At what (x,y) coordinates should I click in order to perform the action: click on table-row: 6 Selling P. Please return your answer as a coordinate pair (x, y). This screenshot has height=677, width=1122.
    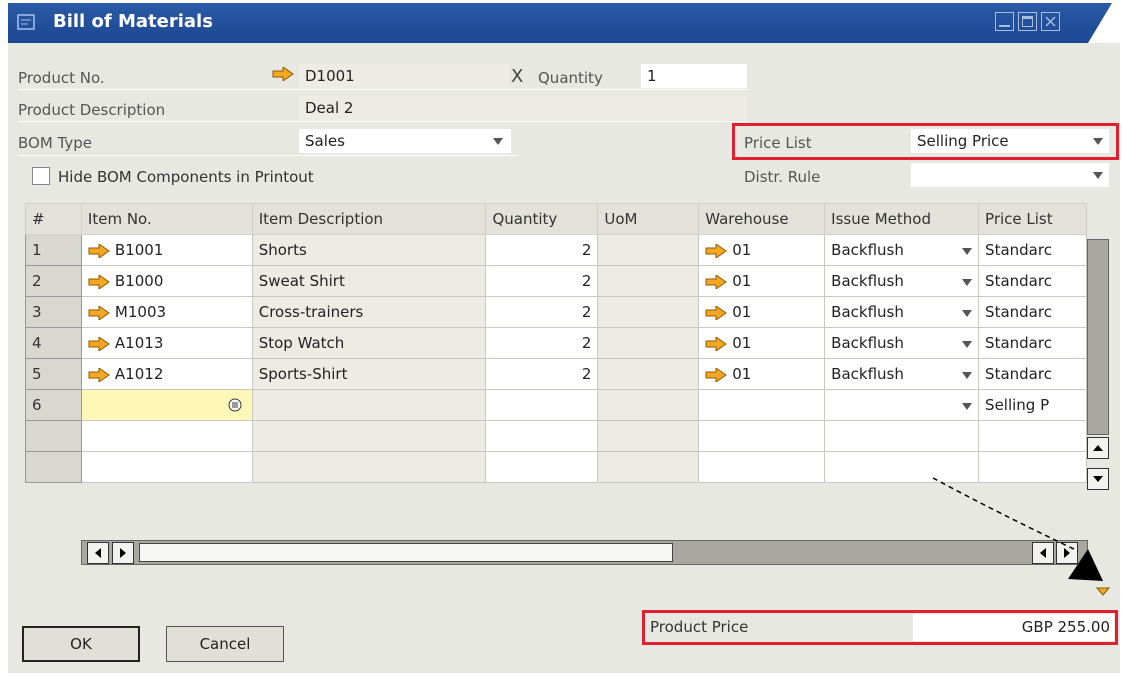
    Looking at the image, I should click on (556, 405).